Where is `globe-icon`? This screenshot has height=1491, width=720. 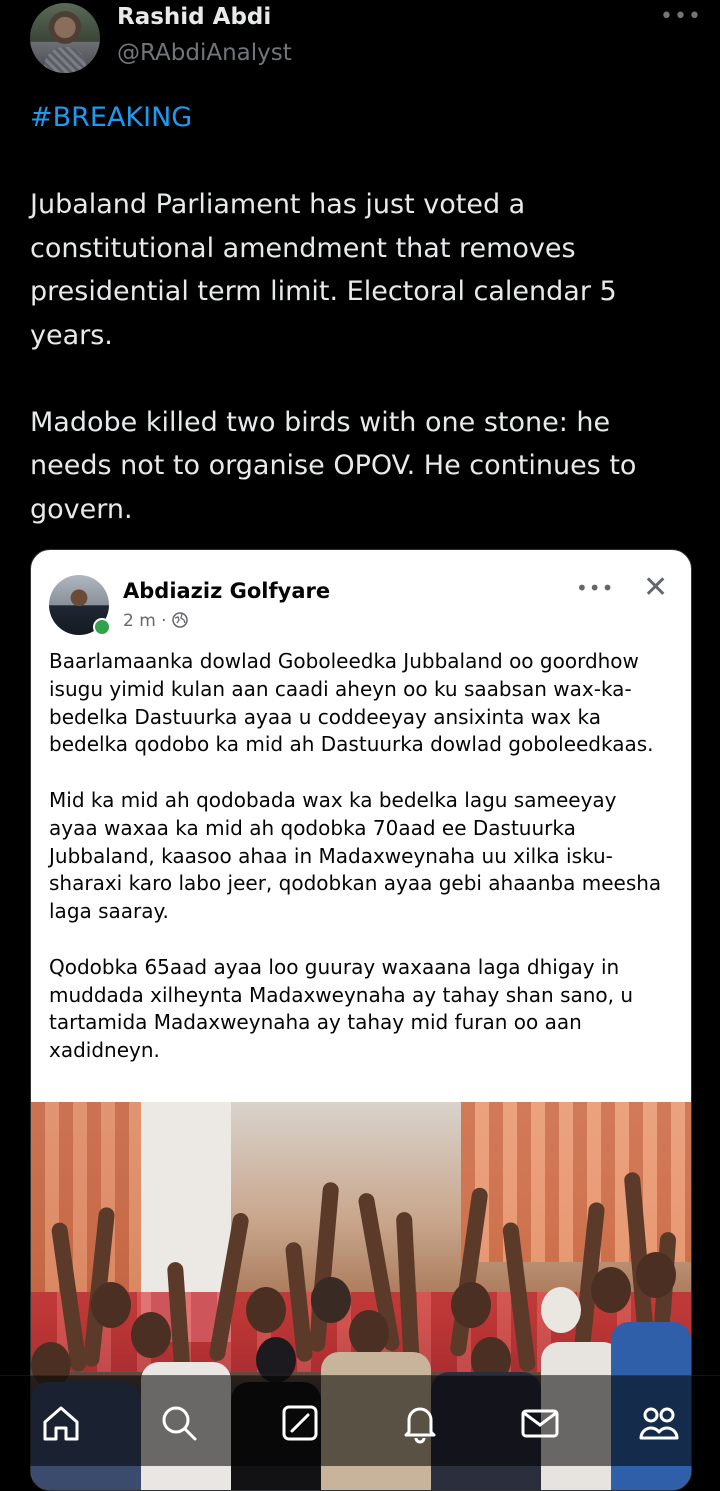 globe-icon is located at coordinates (180, 621).